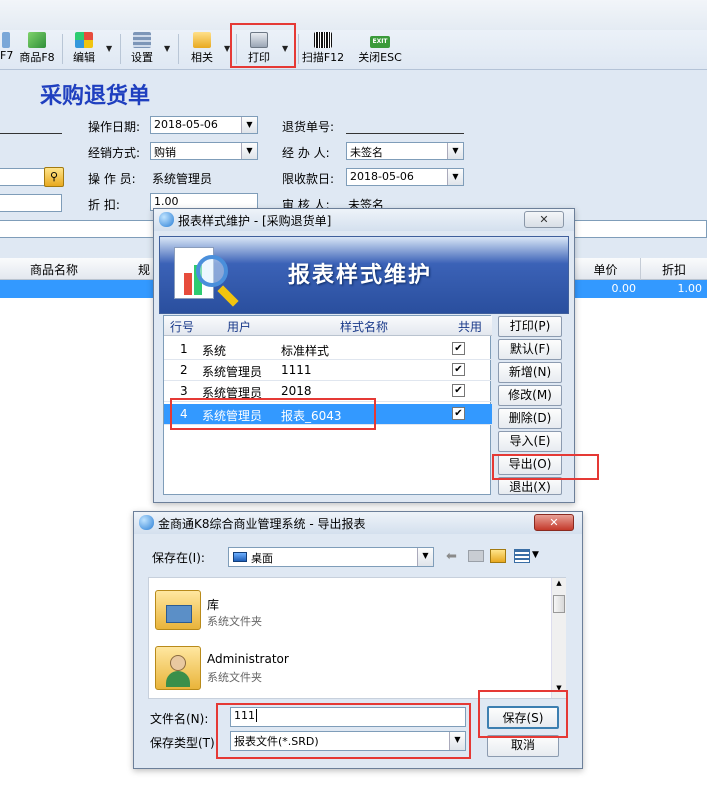 The image size is (707, 794). Describe the element at coordinates (451, 556) in the screenshot. I see `back-icon: ⬅` at that location.